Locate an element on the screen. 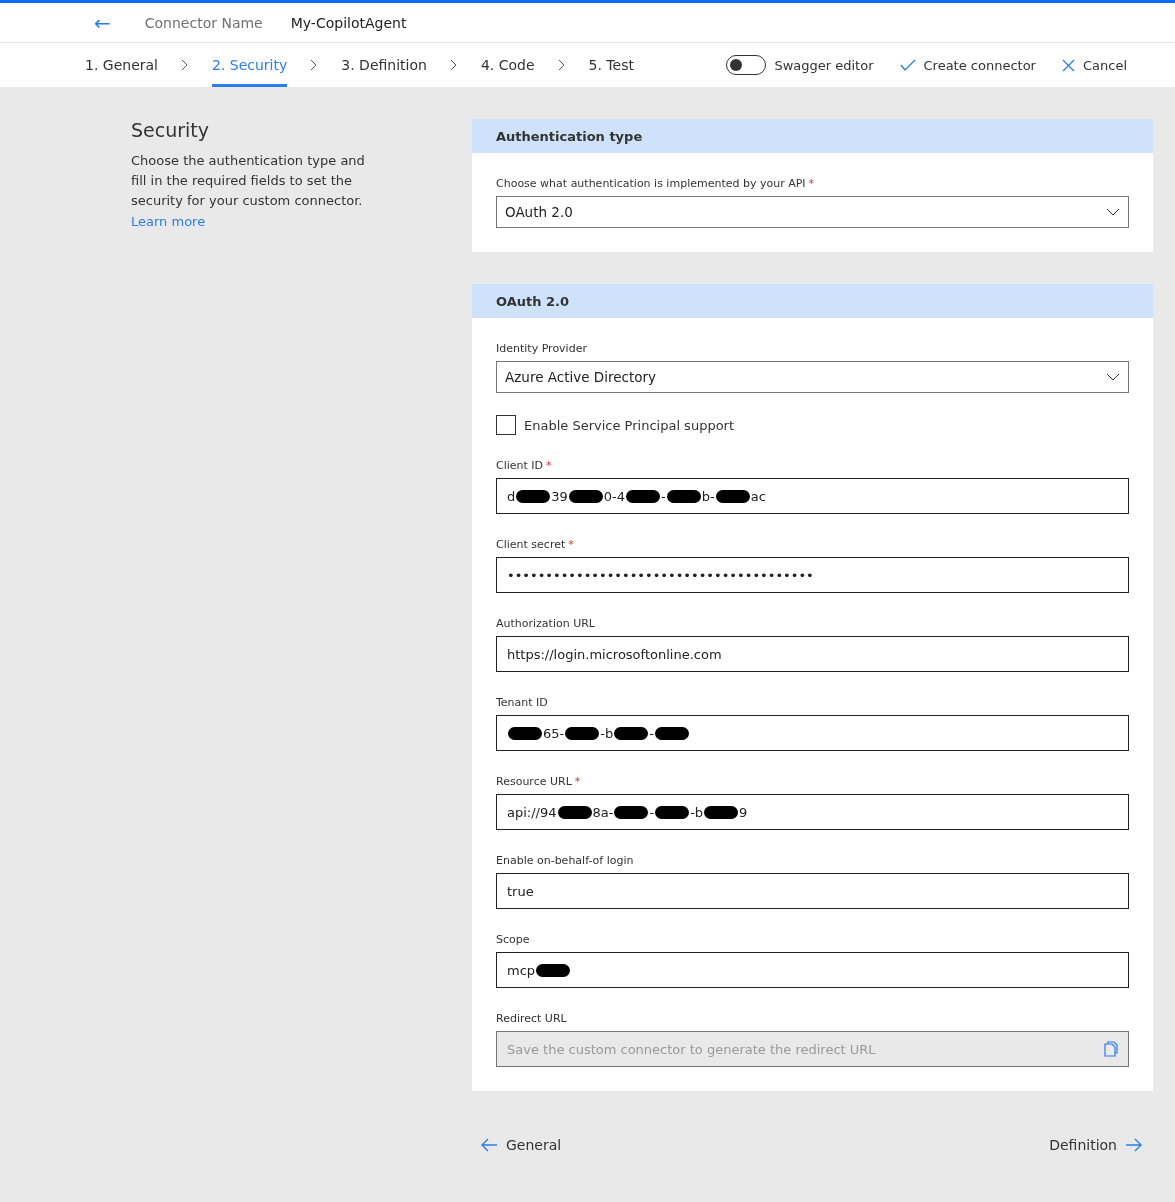  dropdown: Azure Active Directory is located at coordinates (812, 377).